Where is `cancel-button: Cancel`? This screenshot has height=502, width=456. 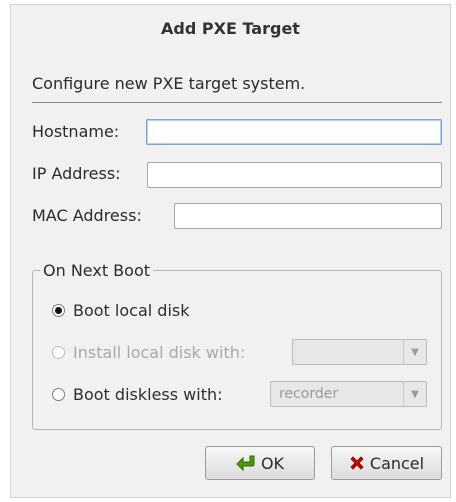 cancel-button: Cancel is located at coordinates (386, 463).